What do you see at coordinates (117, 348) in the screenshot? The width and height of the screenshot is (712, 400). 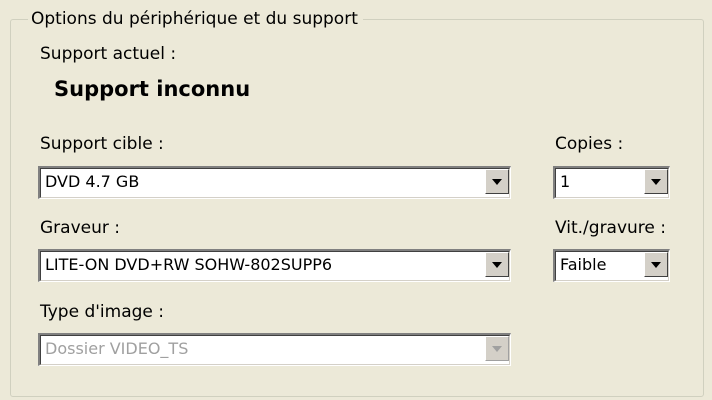 I see `image-type-value: Dossier VIDEO_TS` at bounding box center [117, 348].